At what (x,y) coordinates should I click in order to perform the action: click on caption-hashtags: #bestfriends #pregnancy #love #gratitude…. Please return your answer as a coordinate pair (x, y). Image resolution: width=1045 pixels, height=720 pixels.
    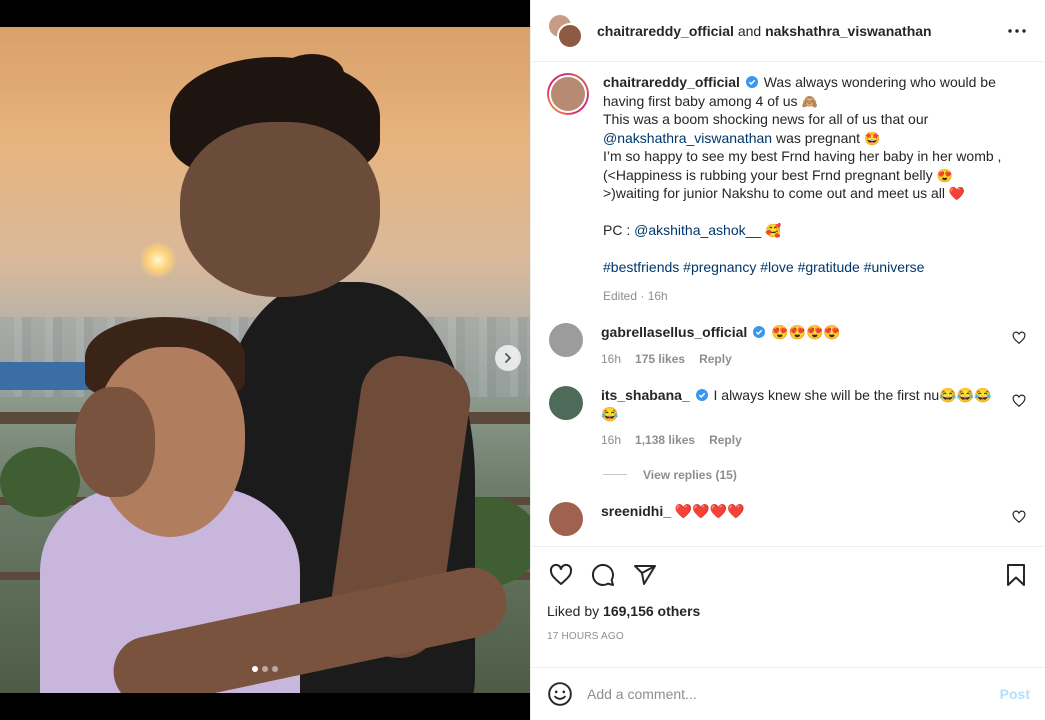
    Looking at the image, I should click on (763, 267).